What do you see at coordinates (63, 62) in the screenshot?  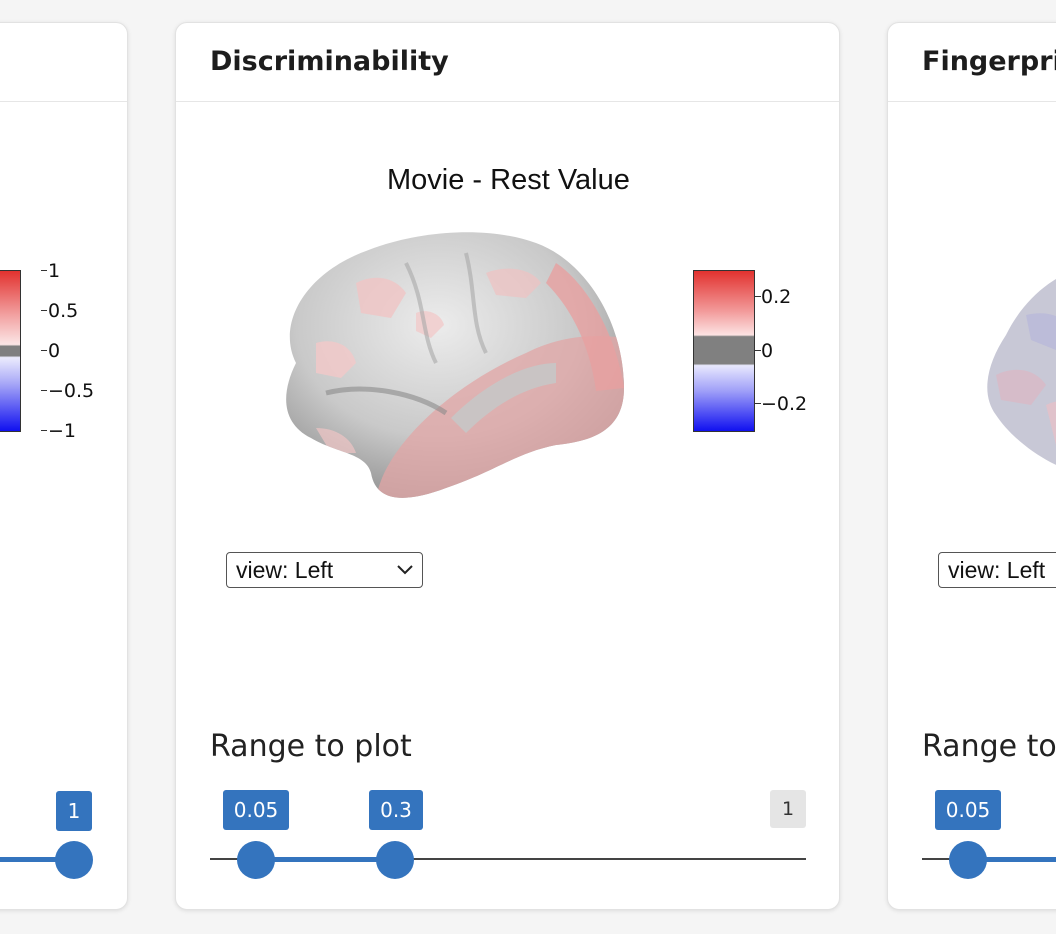 I see `left-card-header` at bounding box center [63, 62].